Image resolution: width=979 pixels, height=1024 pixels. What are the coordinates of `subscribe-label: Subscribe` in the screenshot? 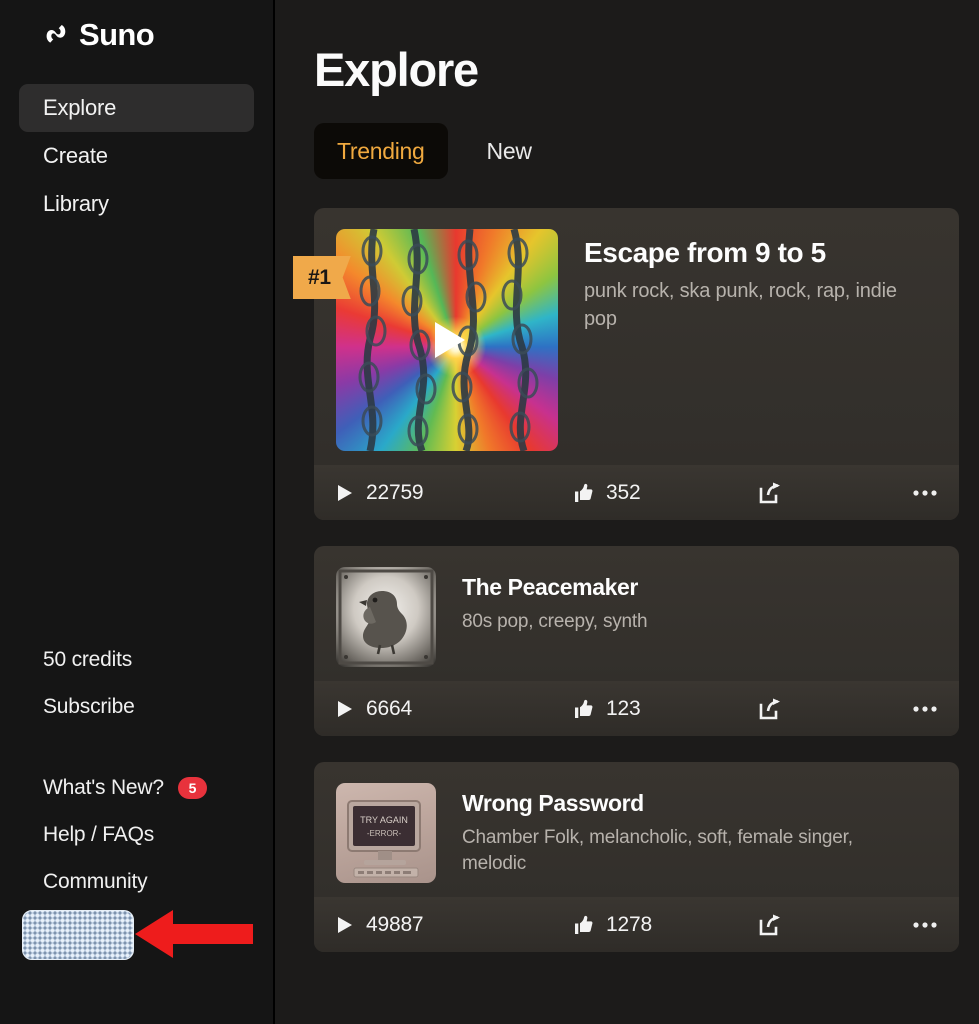 It's located at (89, 706).